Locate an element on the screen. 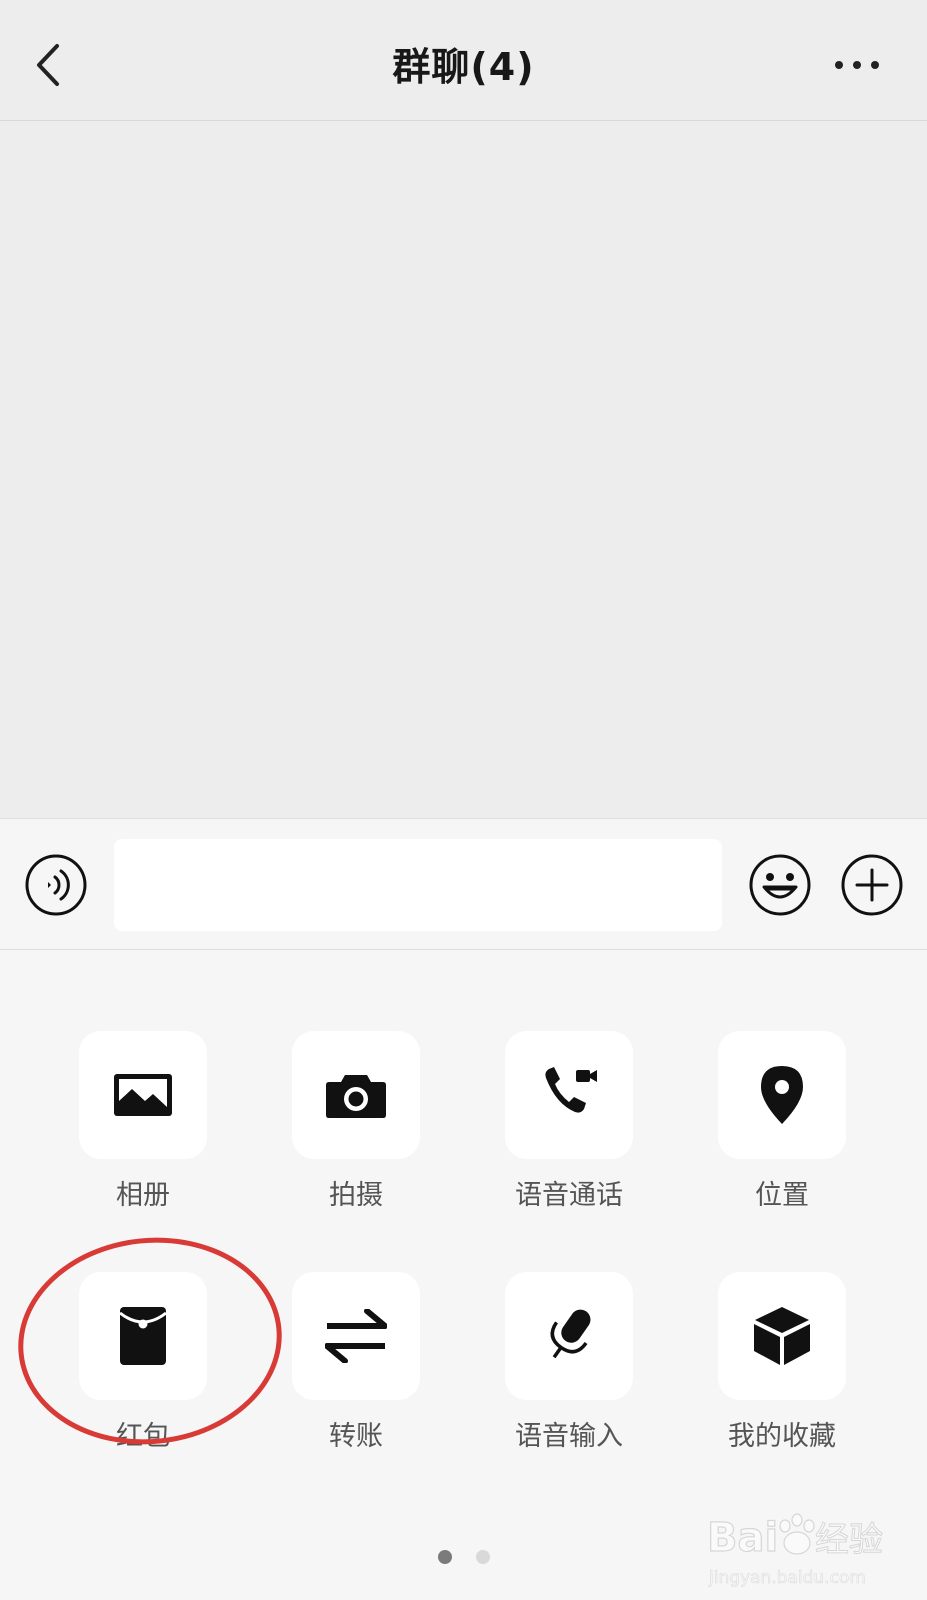  more-dots-icon is located at coordinates (857, 65).